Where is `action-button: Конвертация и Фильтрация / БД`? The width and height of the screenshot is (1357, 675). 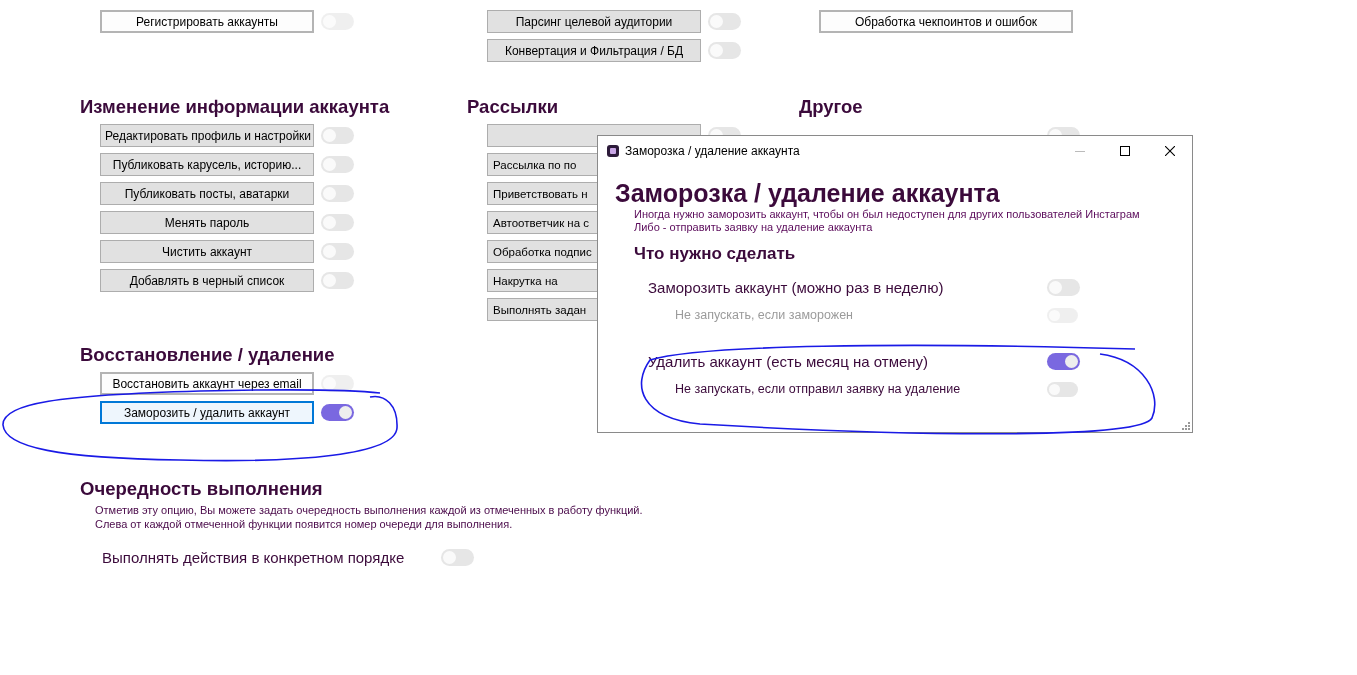
action-button: Конвертация и Фильтрация / БД is located at coordinates (594, 50).